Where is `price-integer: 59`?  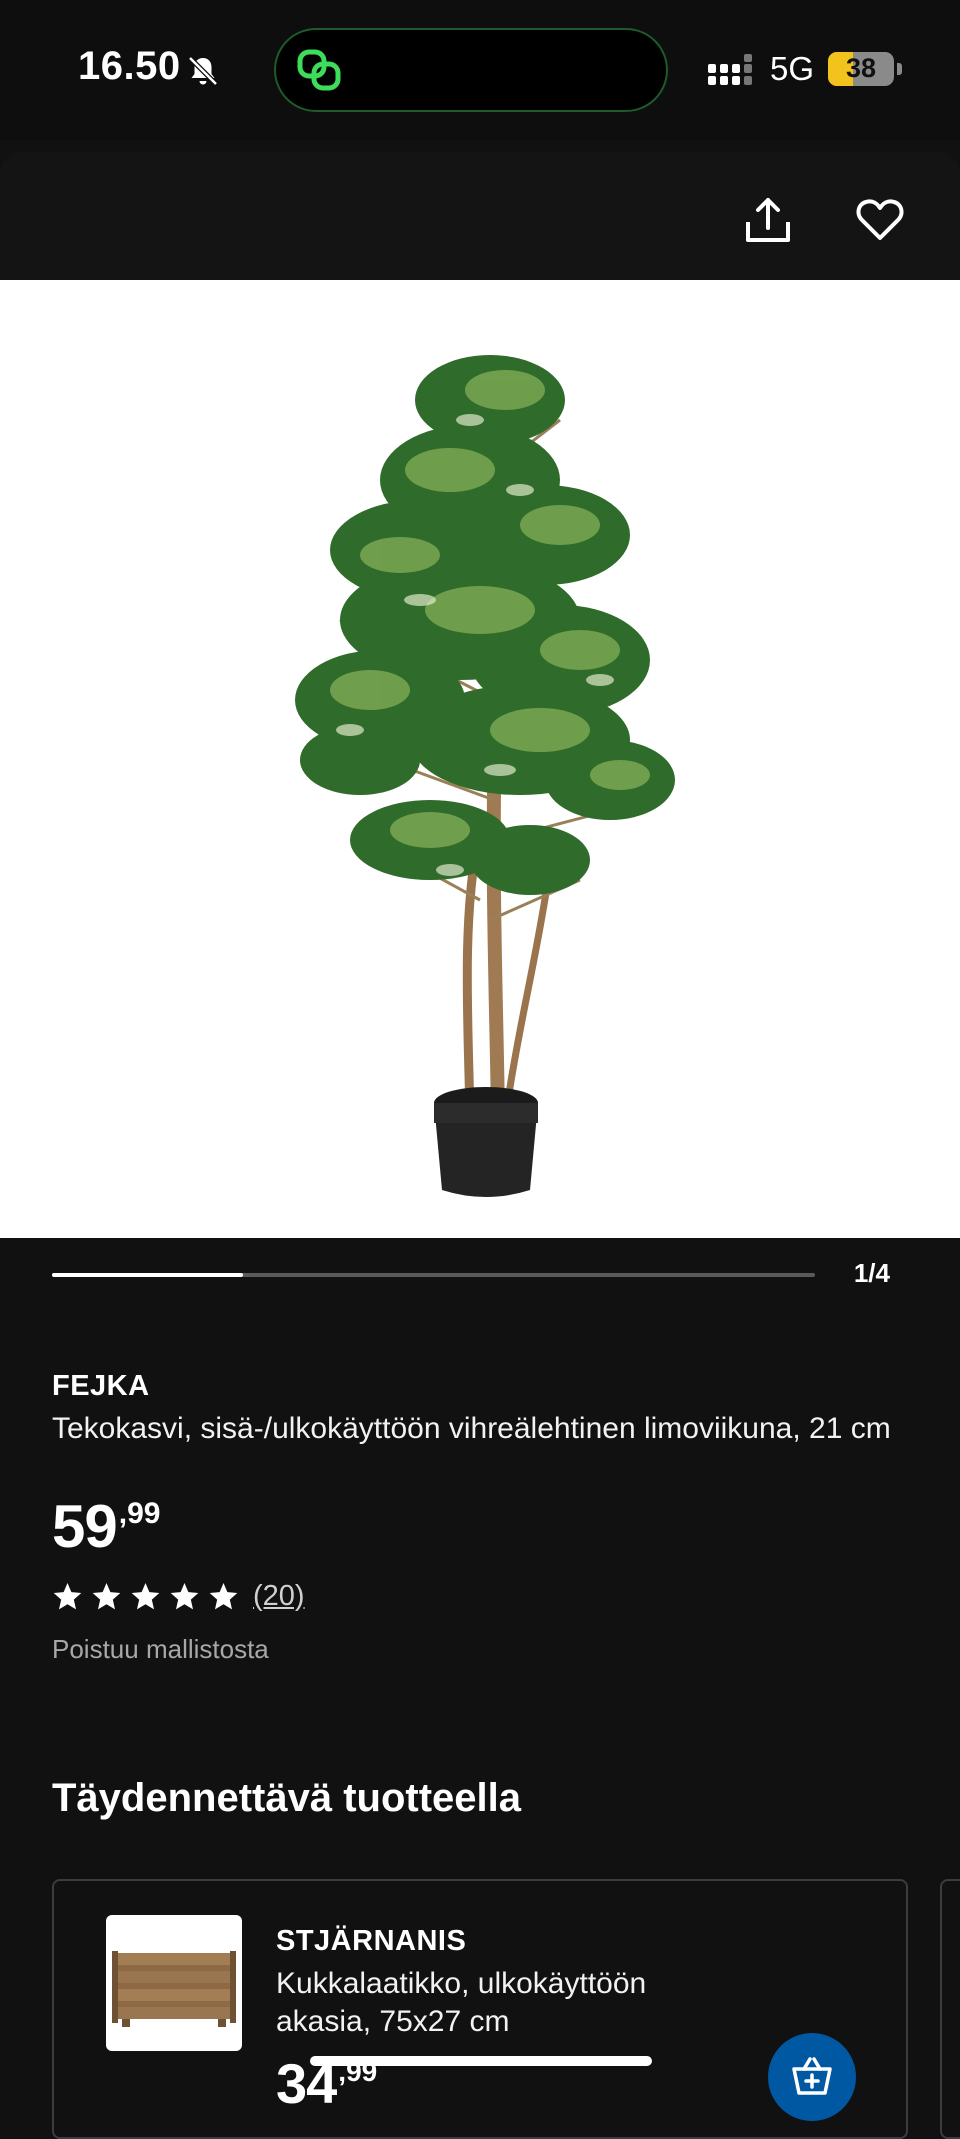 price-integer: 59 is located at coordinates (85, 1526).